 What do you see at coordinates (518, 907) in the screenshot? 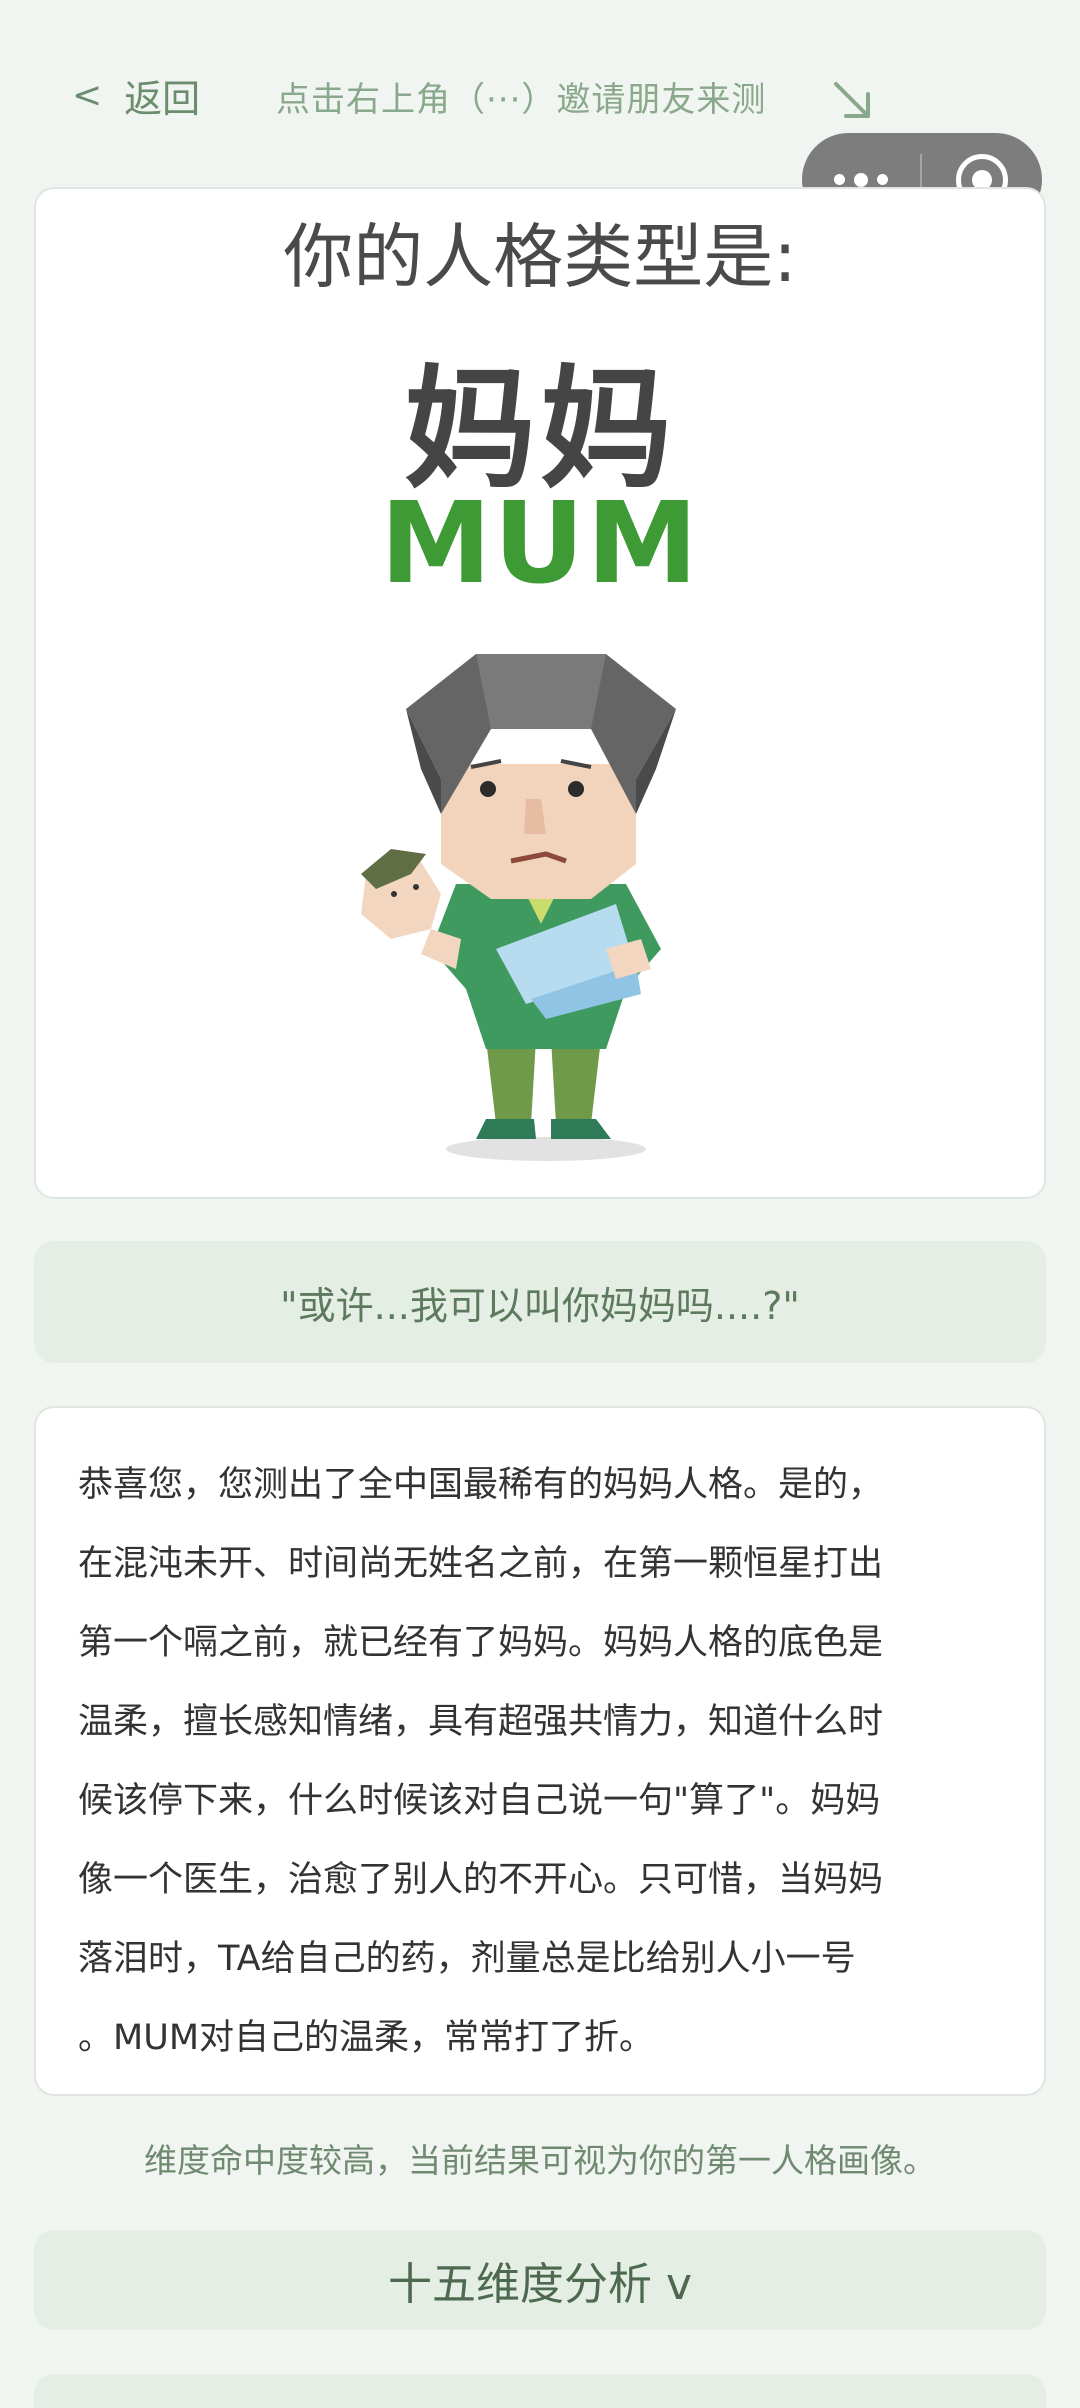
I see `mum-character-illustration` at bounding box center [518, 907].